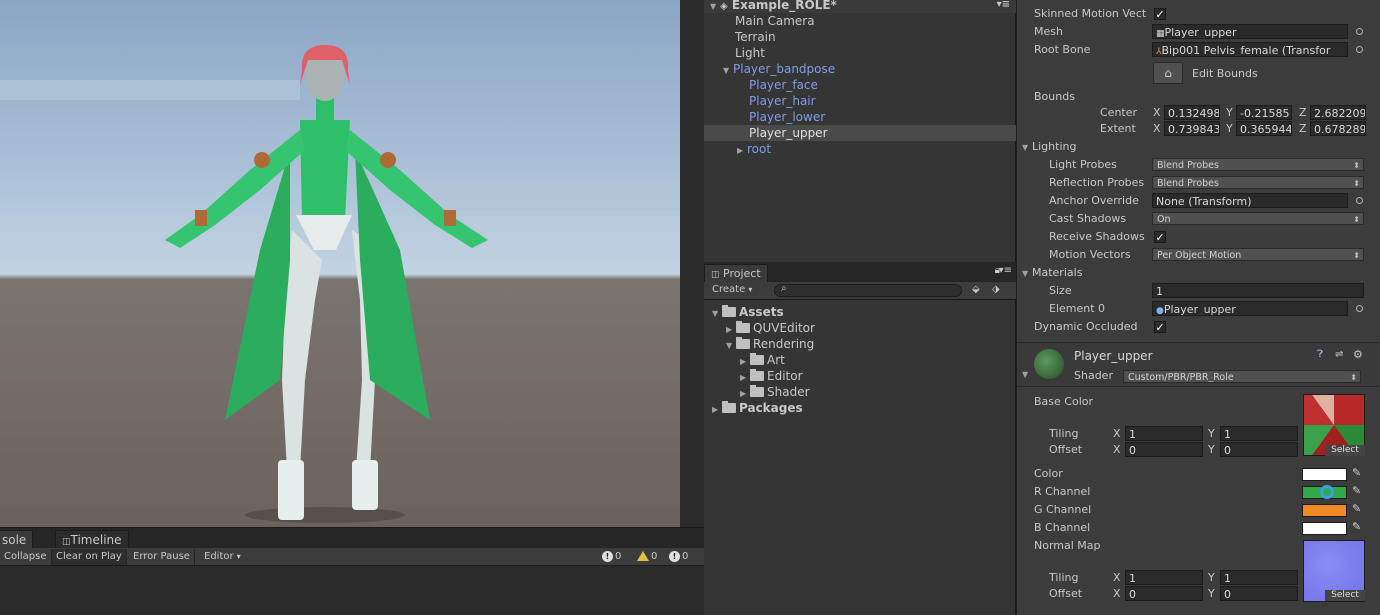  What do you see at coordinates (1324, 492) in the screenshot?
I see `r-channel-swatch` at bounding box center [1324, 492].